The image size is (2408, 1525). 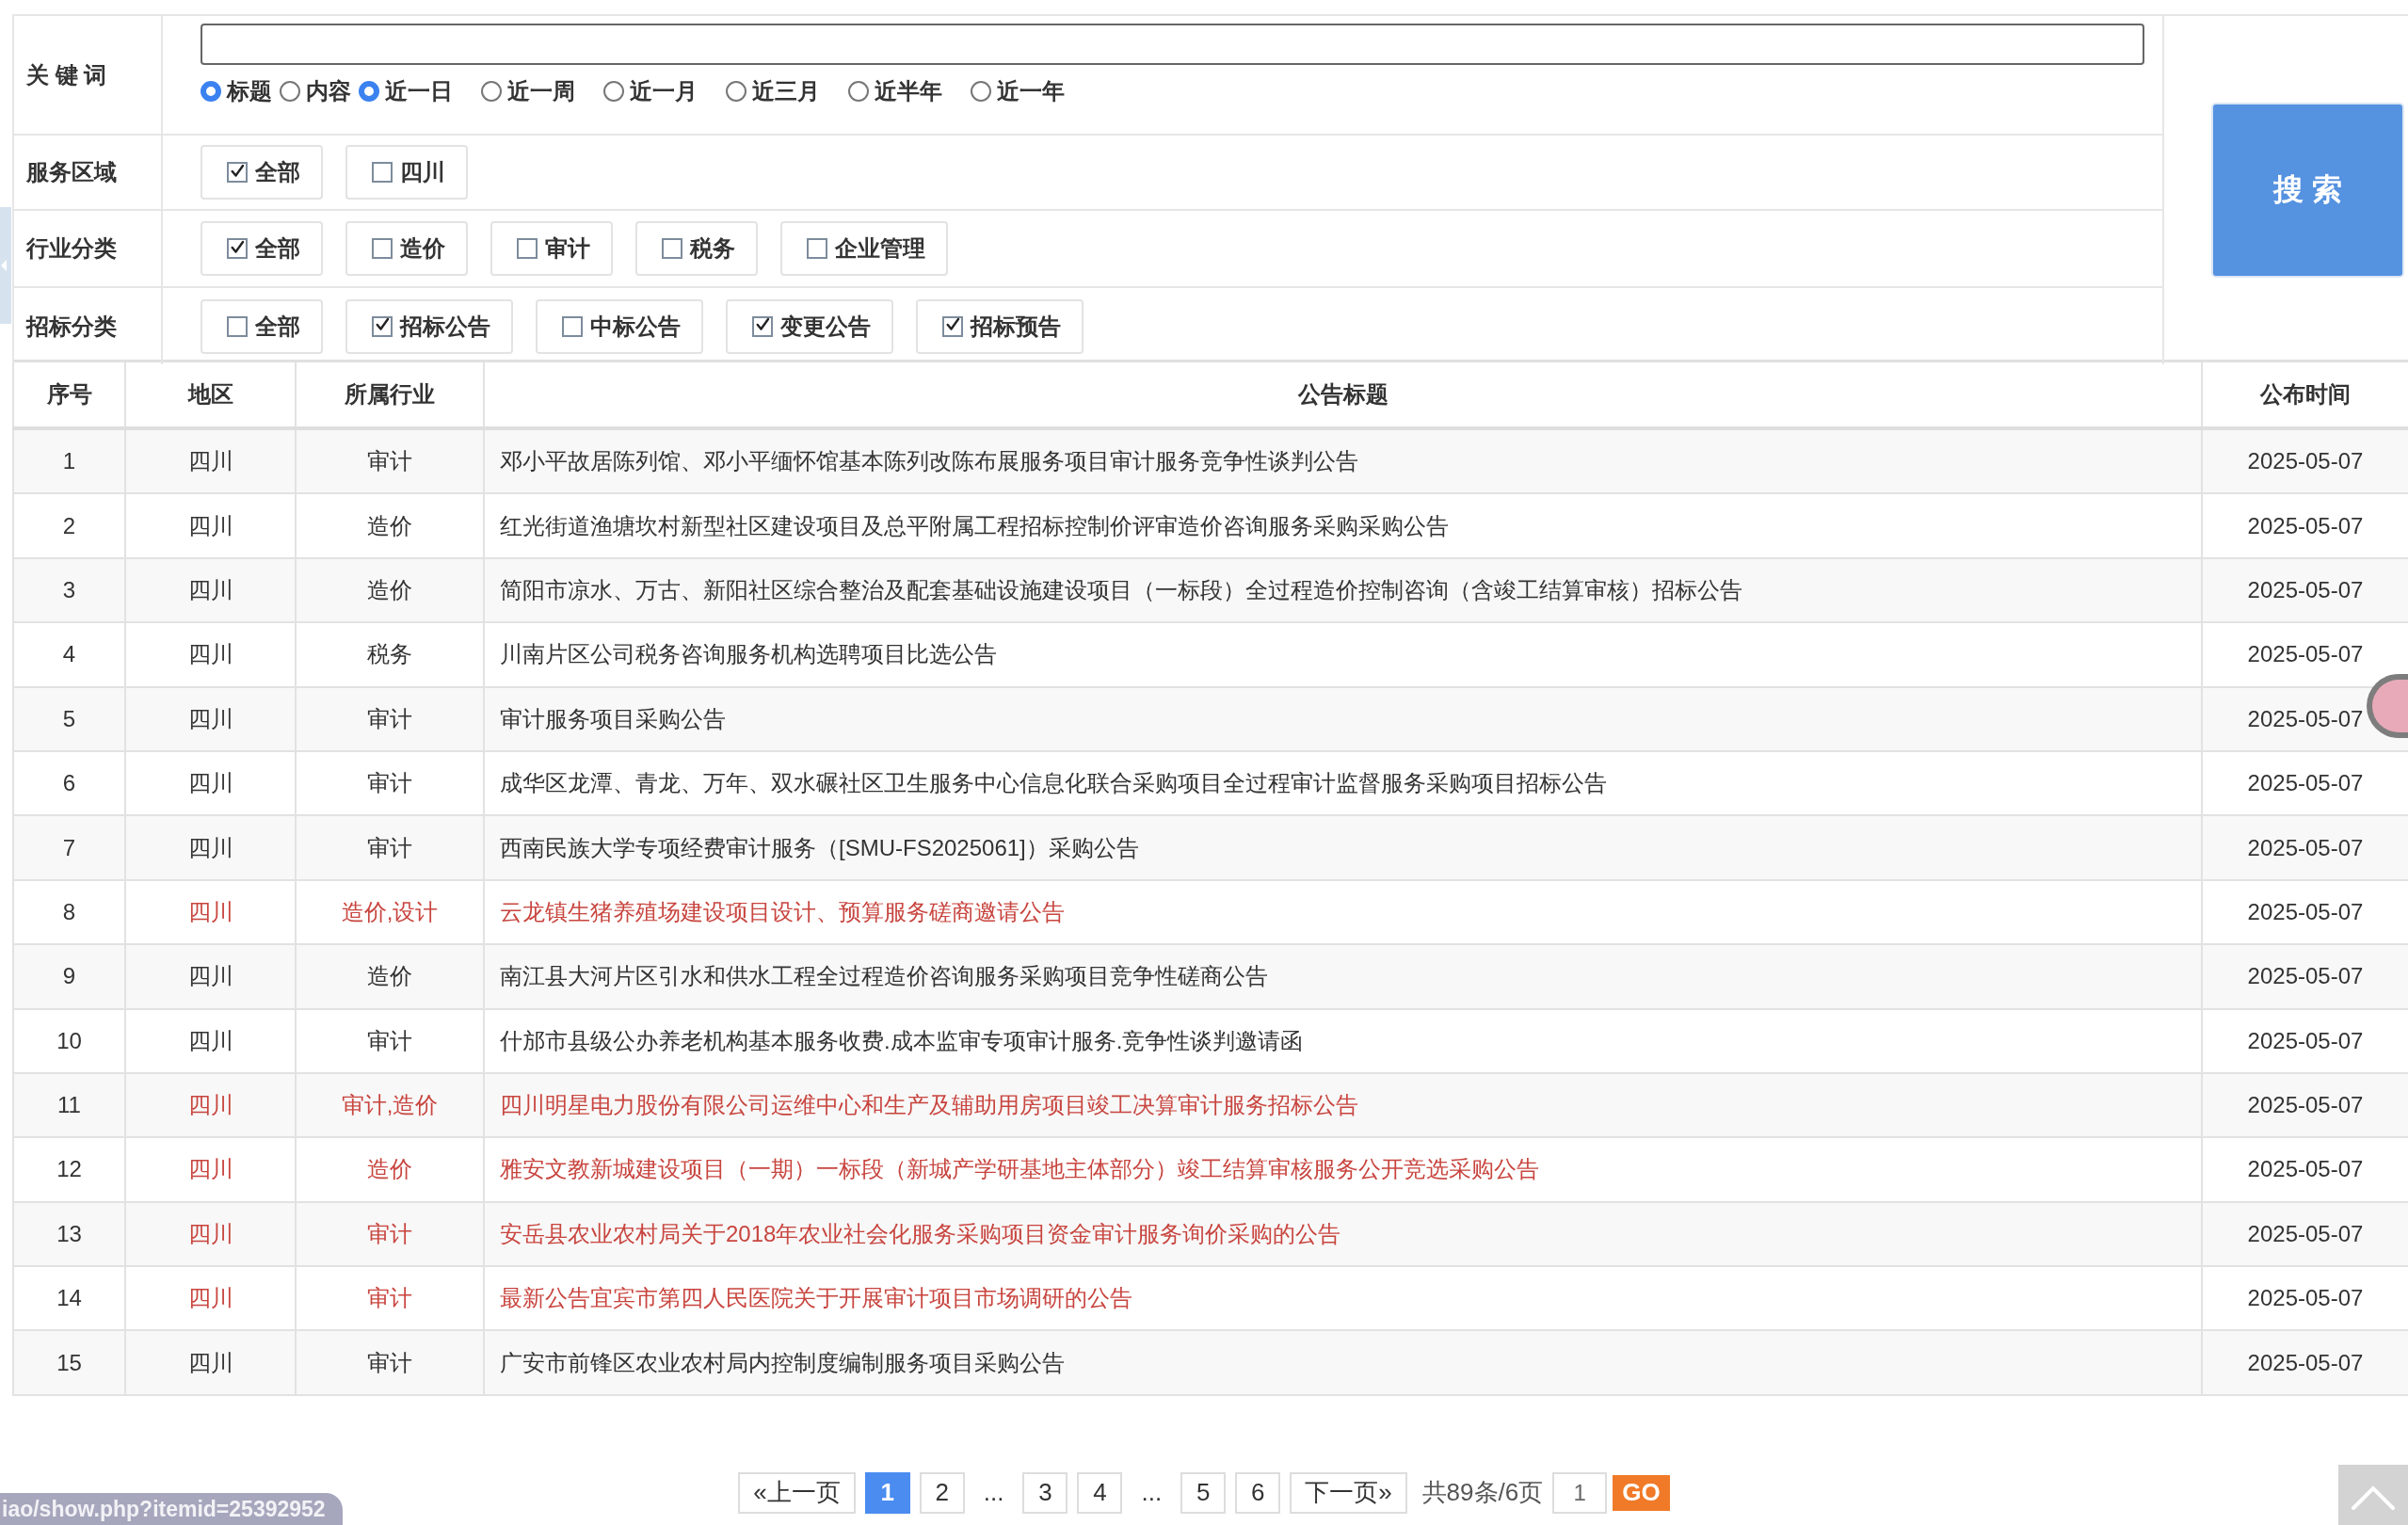 What do you see at coordinates (389, 1105) in the screenshot?
I see `table-cell: 审计,造价` at bounding box center [389, 1105].